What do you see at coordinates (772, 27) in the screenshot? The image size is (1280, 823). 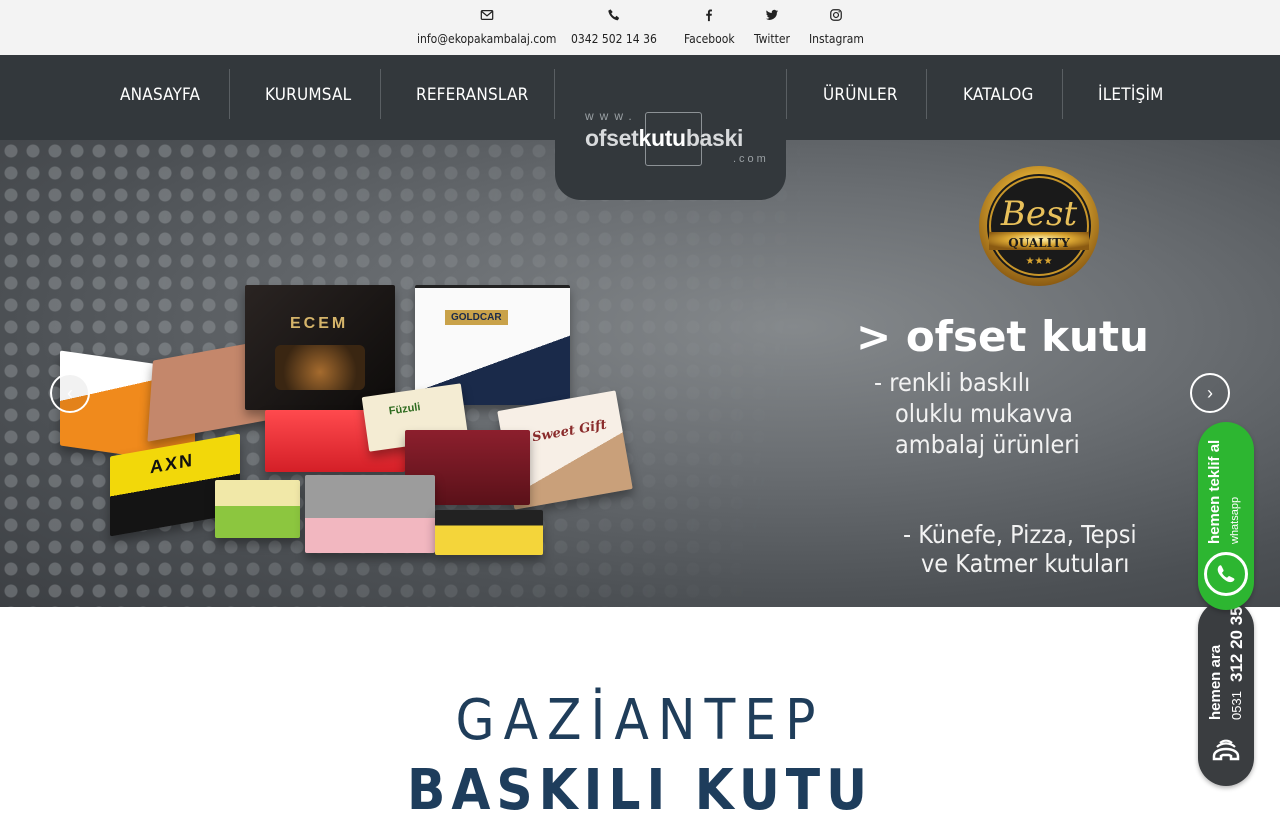 I see `twitter-link: Twitter` at bounding box center [772, 27].